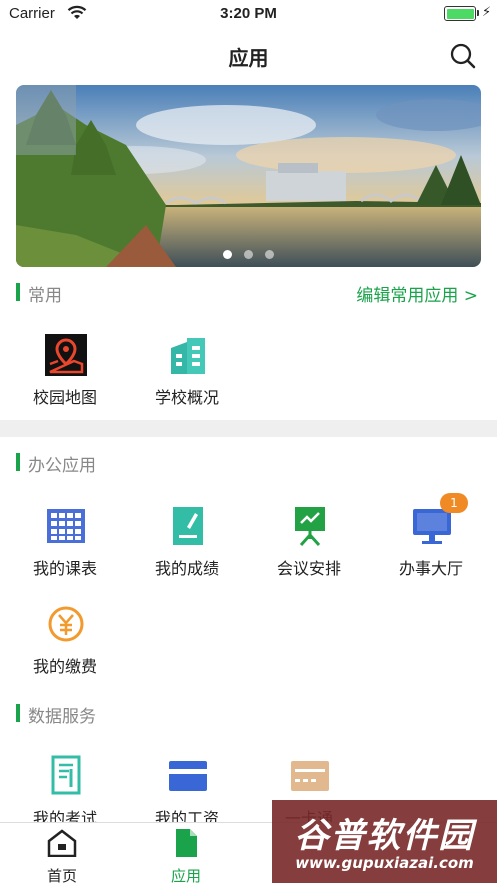 The image size is (497, 883). I want to click on section-common-header: 常用 编辑常用应用 >, so click(251, 293).